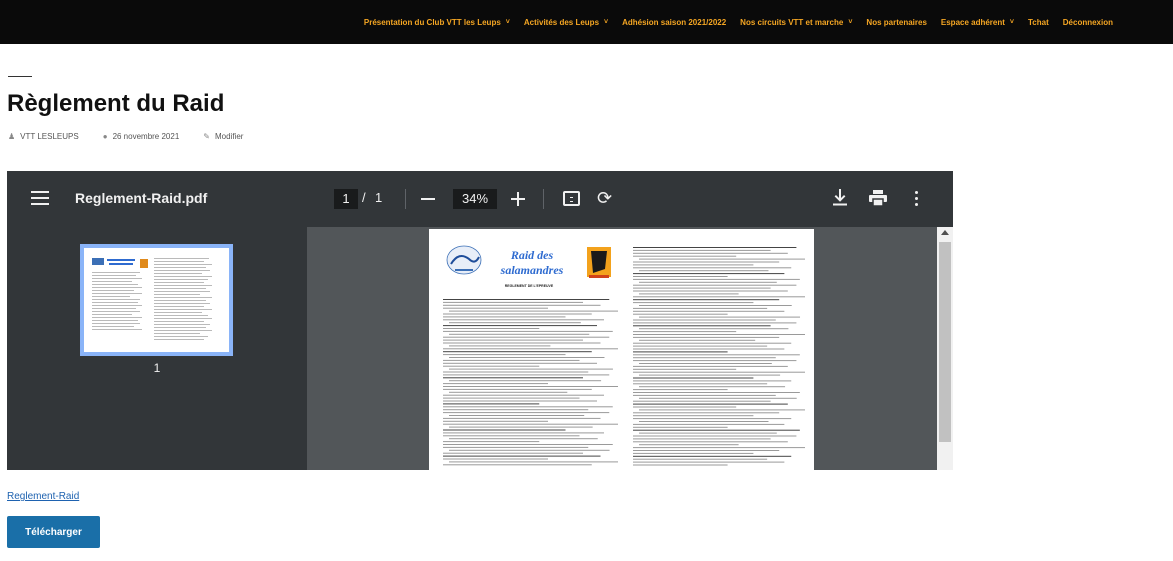 This screenshot has height=561, width=1173. I want to click on fit-page-icon, so click(571, 198).